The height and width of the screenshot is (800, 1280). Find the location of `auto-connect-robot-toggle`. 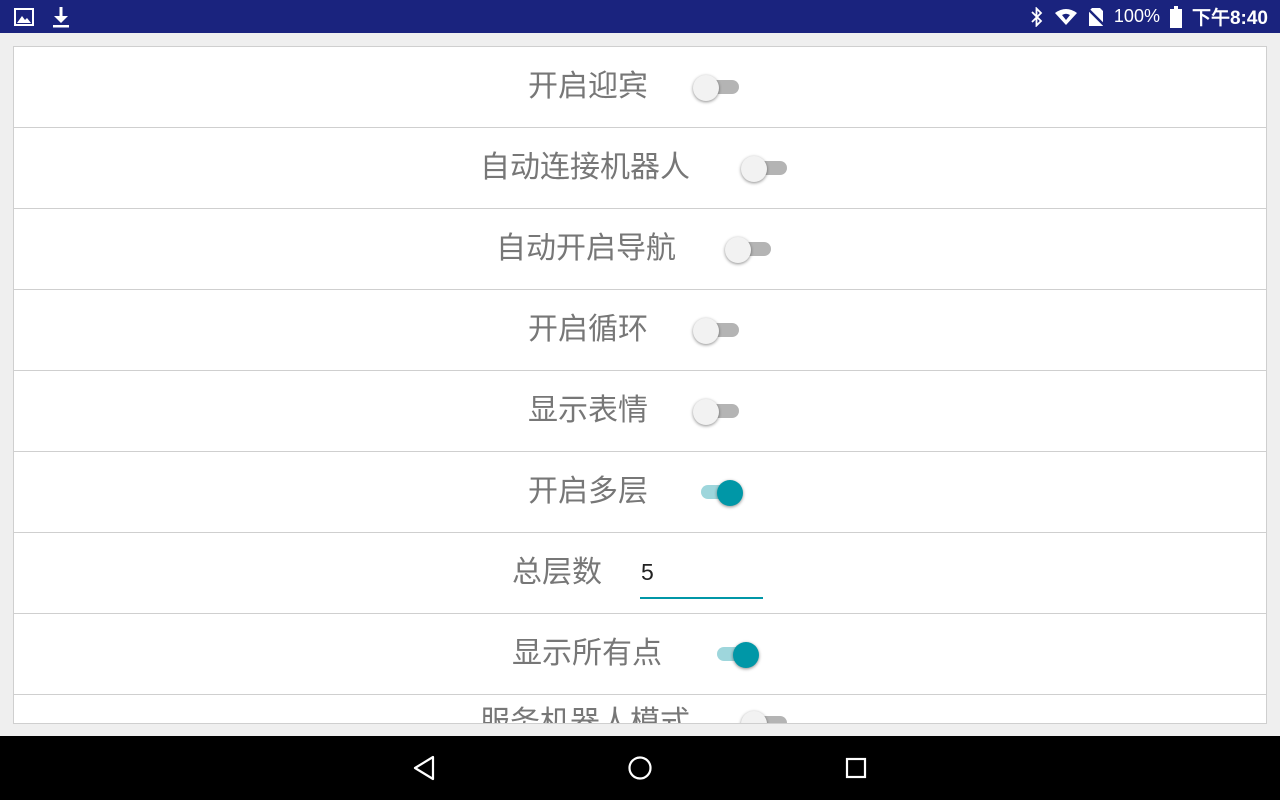

auto-connect-robot-toggle is located at coordinates (765, 169).